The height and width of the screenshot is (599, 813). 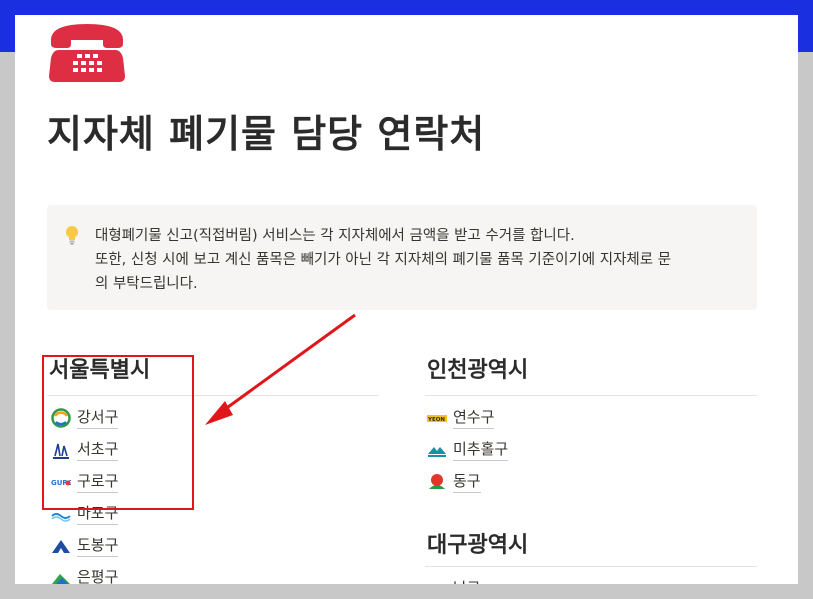 What do you see at coordinates (437, 581) in the screenshot?
I see `namgu-logo-icon` at bounding box center [437, 581].